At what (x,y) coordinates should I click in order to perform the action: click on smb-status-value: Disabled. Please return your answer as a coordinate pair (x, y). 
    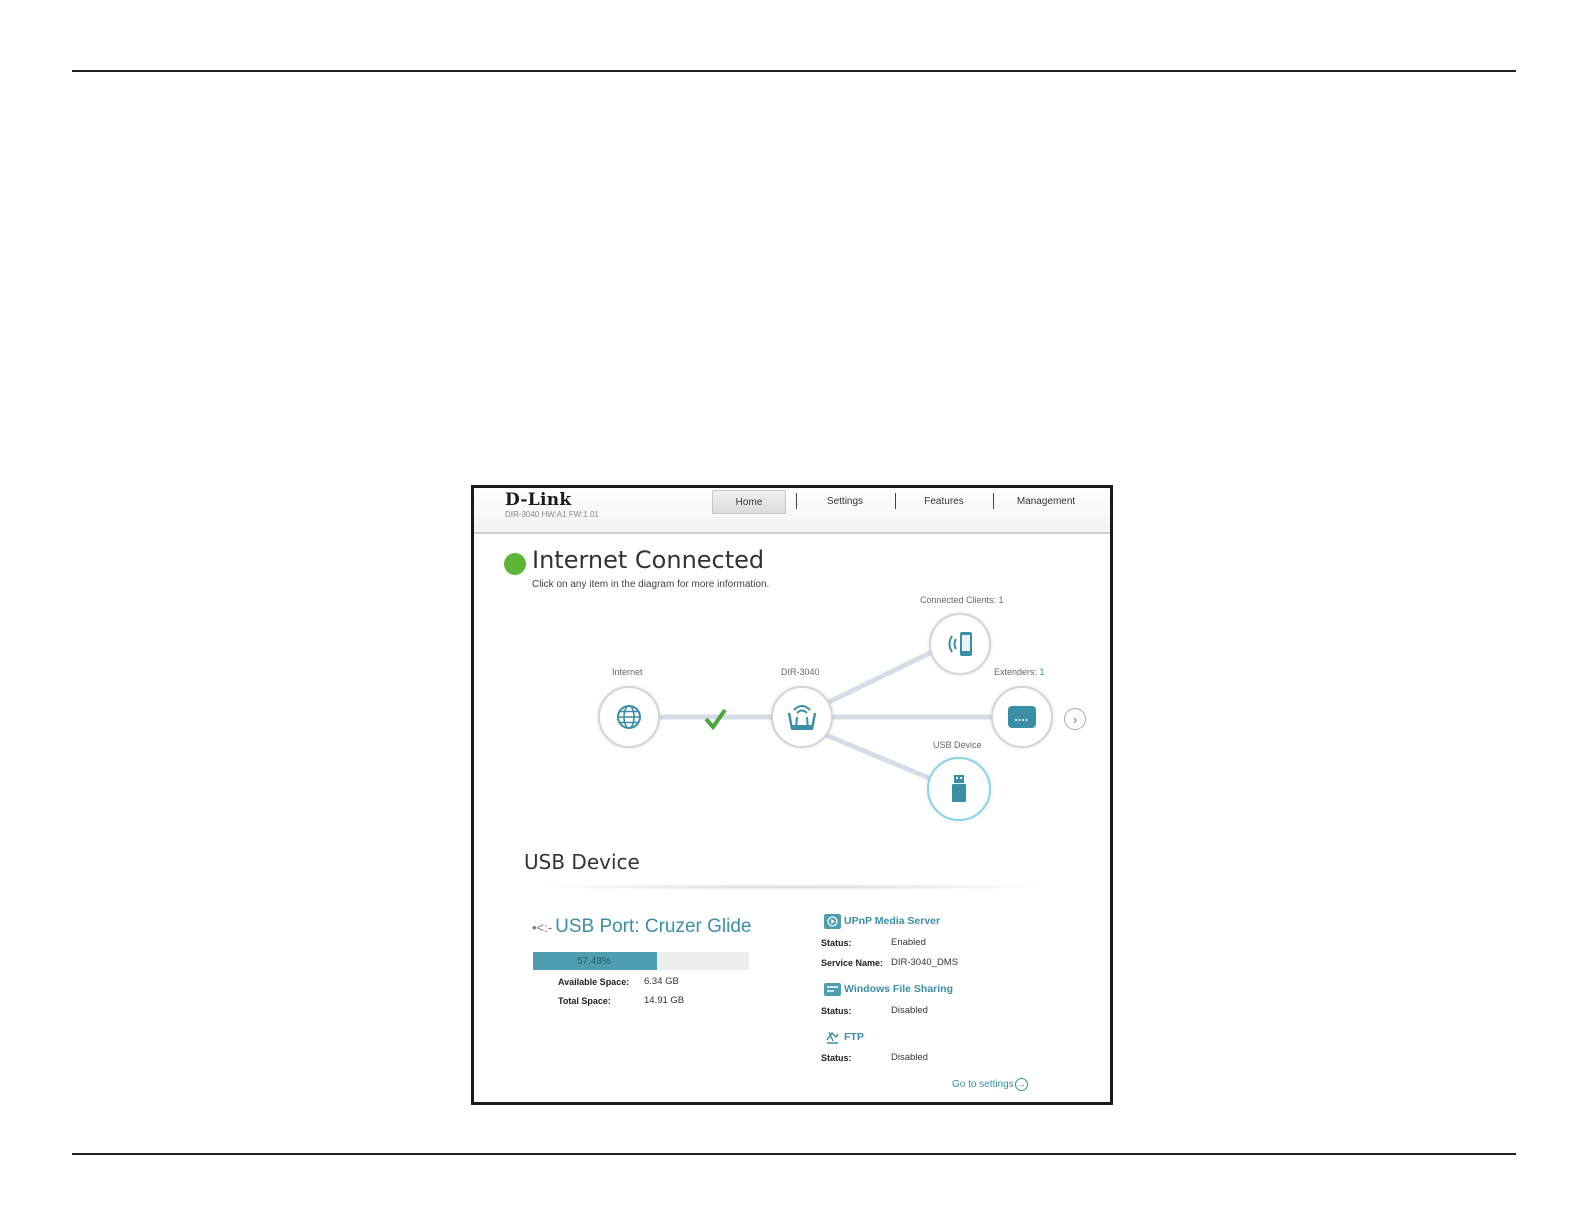
    Looking at the image, I should click on (909, 1010).